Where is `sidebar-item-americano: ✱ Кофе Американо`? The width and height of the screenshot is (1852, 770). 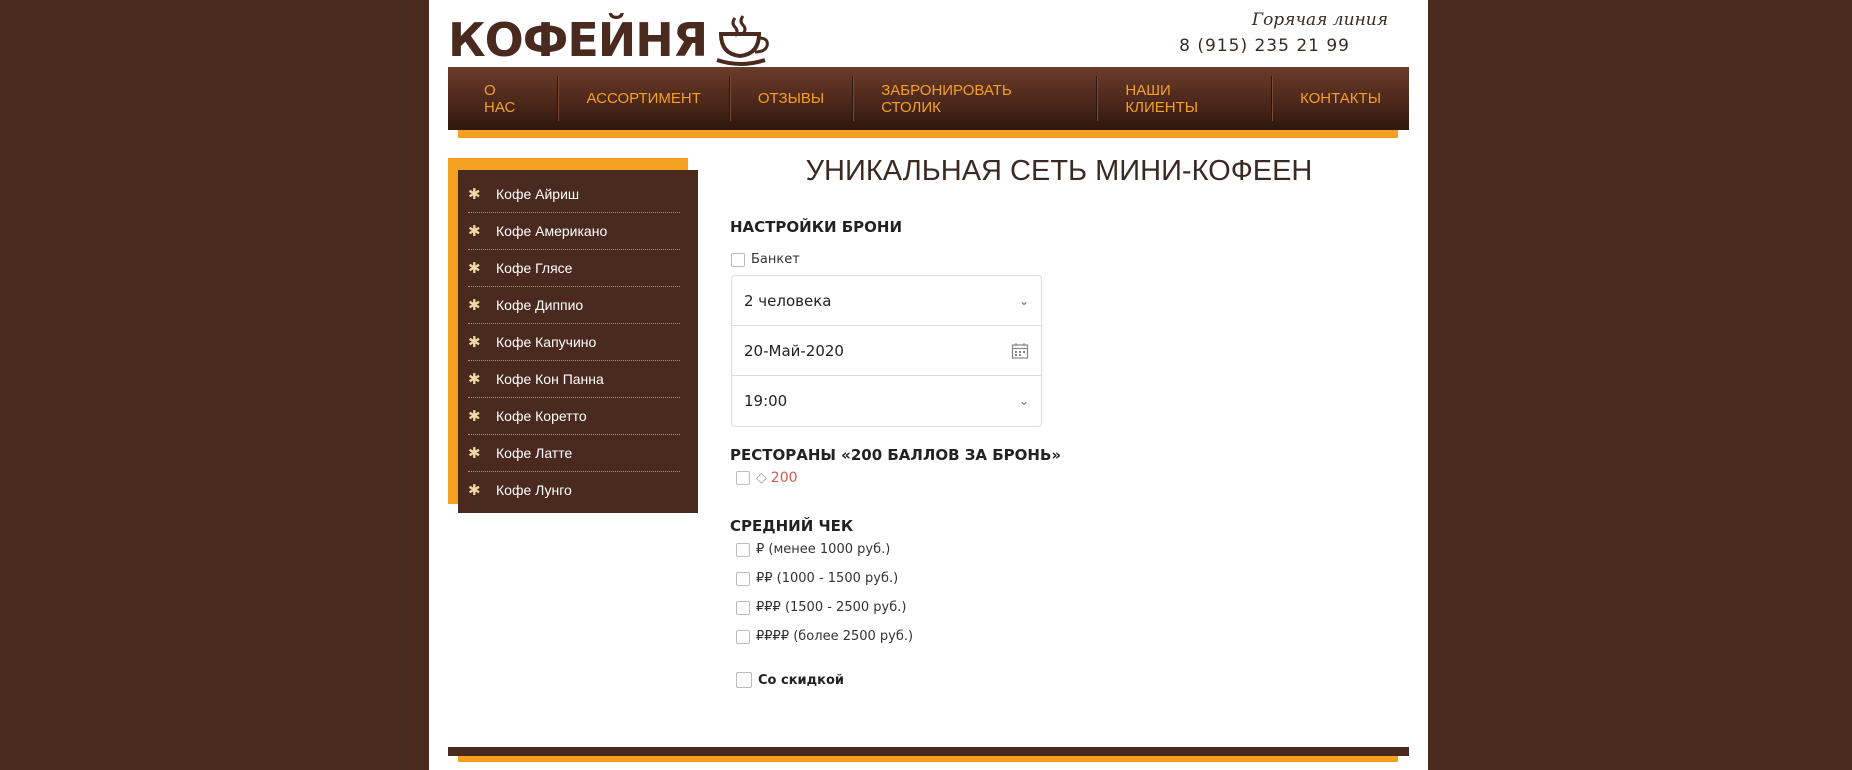 sidebar-item-americano: ✱ Кофе Американо is located at coordinates (574, 231).